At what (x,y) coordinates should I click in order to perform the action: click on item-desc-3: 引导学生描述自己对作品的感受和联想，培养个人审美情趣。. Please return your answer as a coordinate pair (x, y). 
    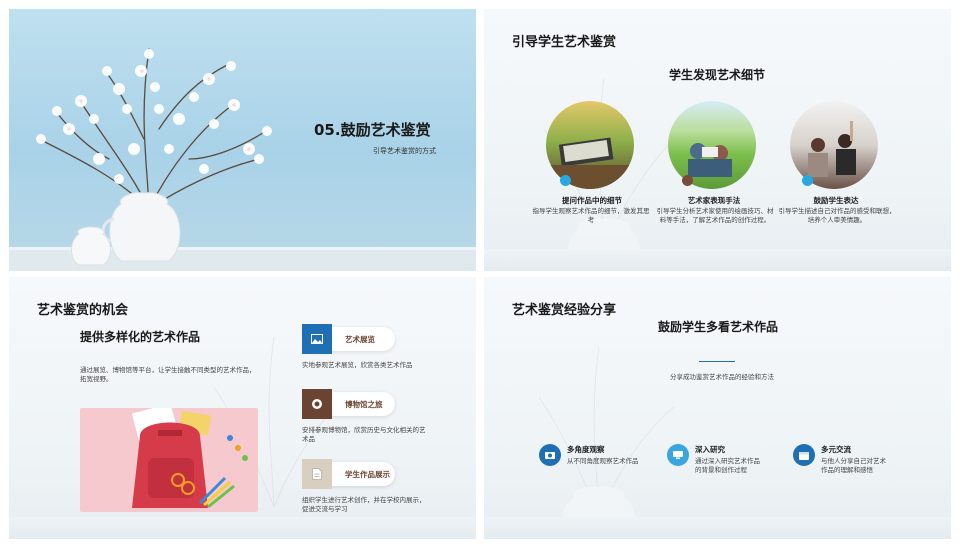
    Looking at the image, I should click on (837, 215).